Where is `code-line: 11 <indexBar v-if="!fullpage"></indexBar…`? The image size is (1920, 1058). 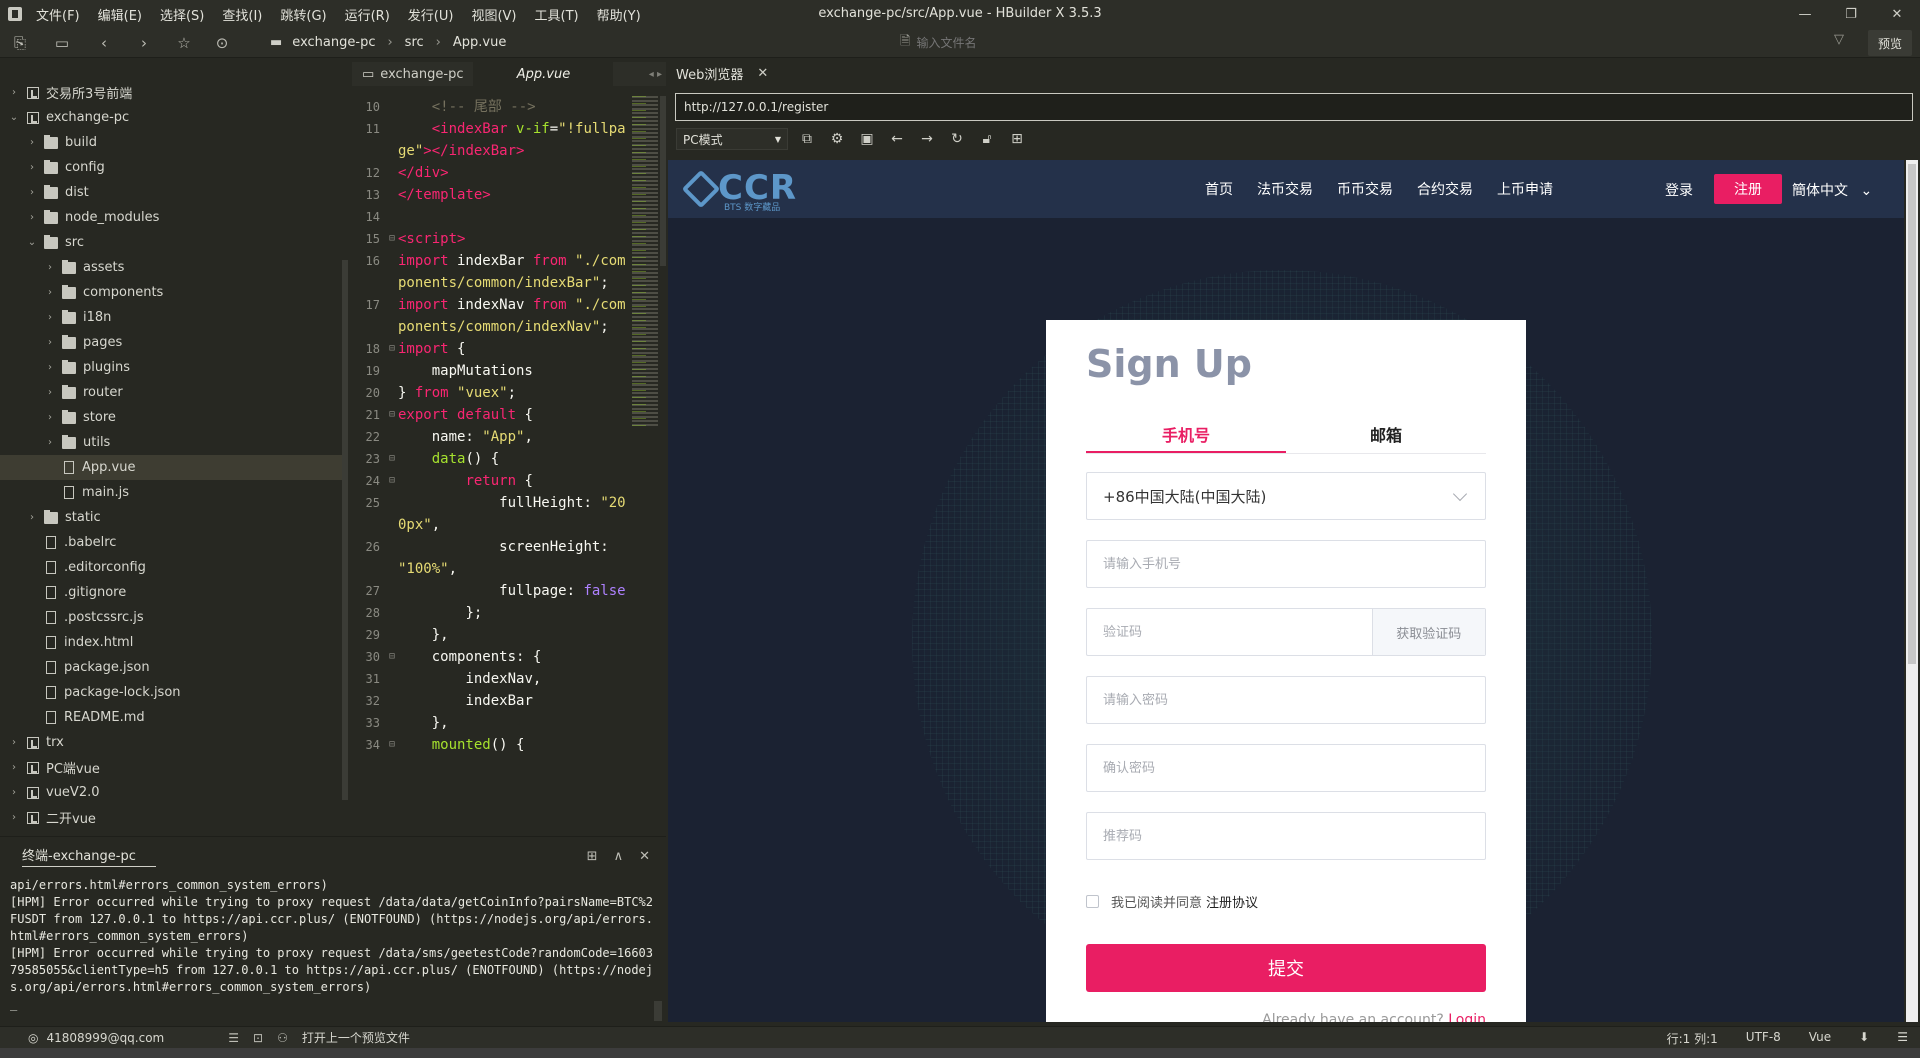 code-line: 11 <indexBar v-if="!fullpage"></indexBar… is located at coordinates (491, 140).